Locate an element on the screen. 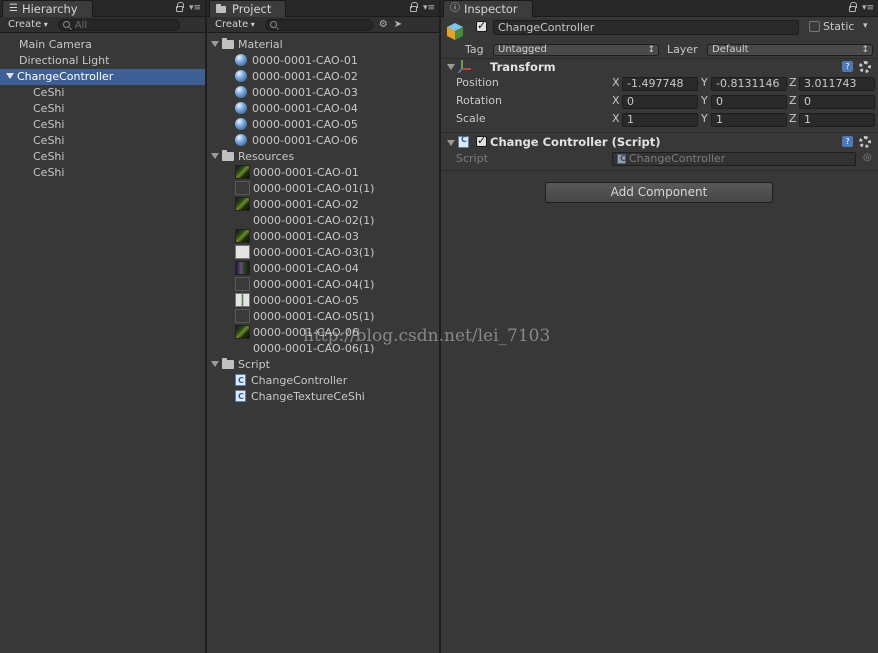 The width and height of the screenshot is (878, 653). transform-y-field: -0.8131146 is located at coordinates (749, 84).